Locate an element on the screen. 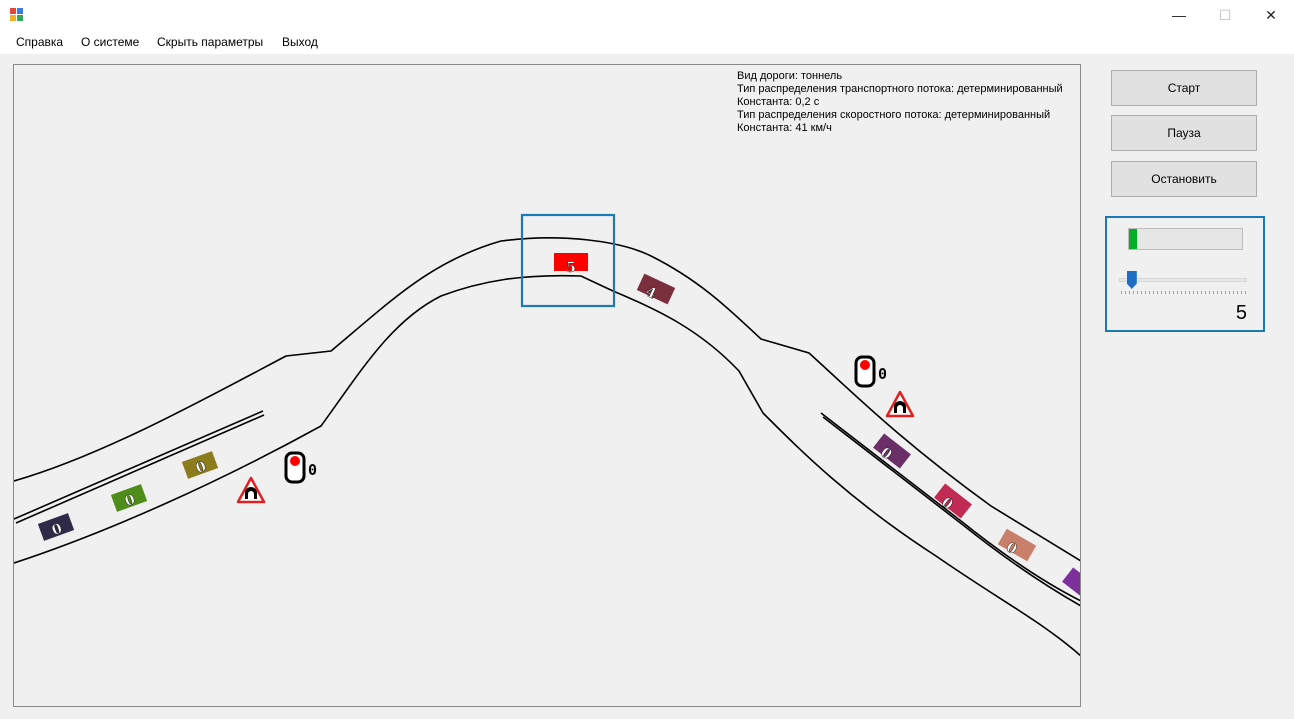 The height and width of the screenshot is (719, 1294). slider-ticks is located at coordinates (1183, 292).